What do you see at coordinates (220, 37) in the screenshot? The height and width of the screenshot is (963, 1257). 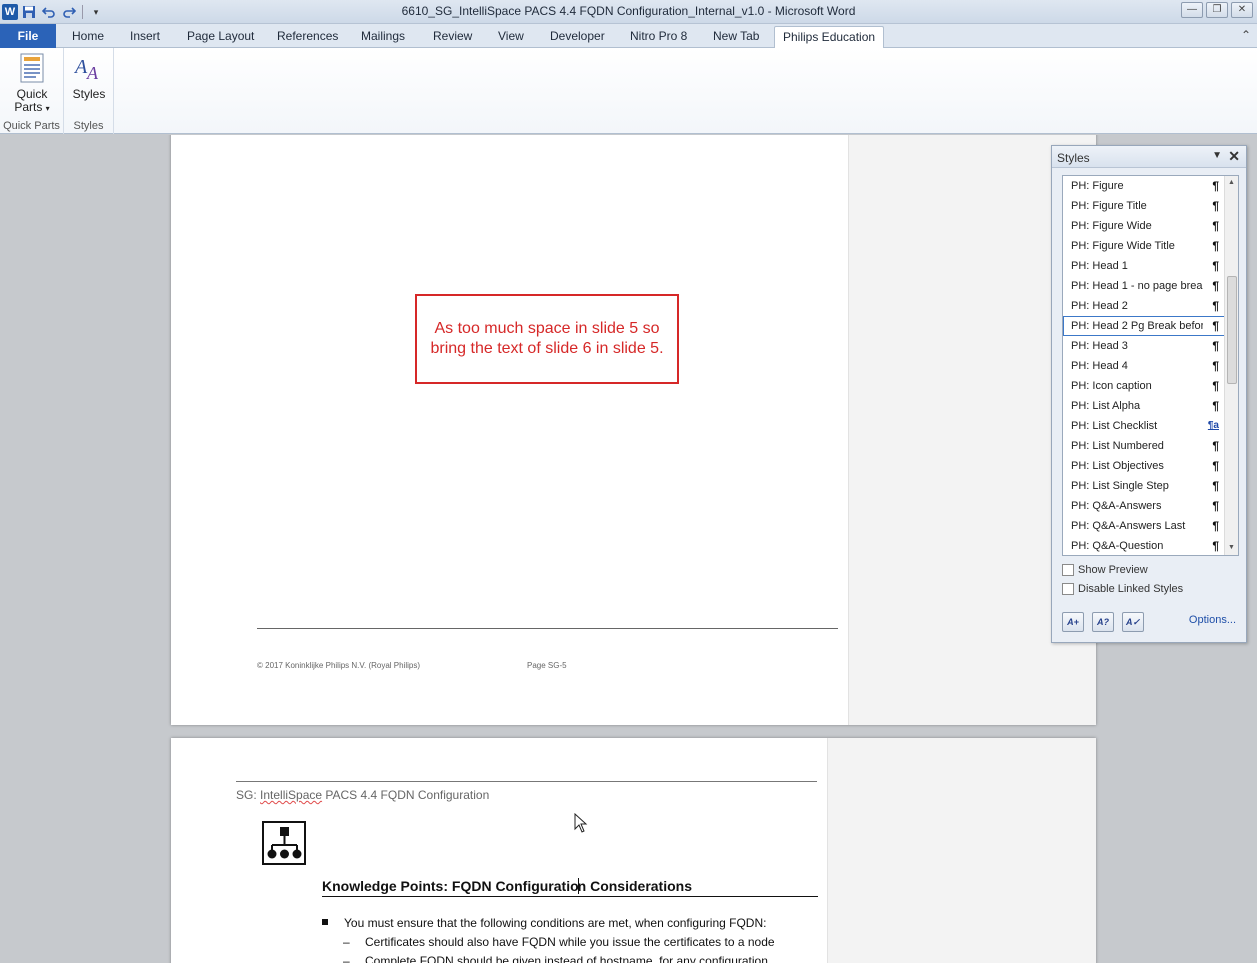 I see `tab-page-layout: Page Layout` at bounding box center [220, 37].